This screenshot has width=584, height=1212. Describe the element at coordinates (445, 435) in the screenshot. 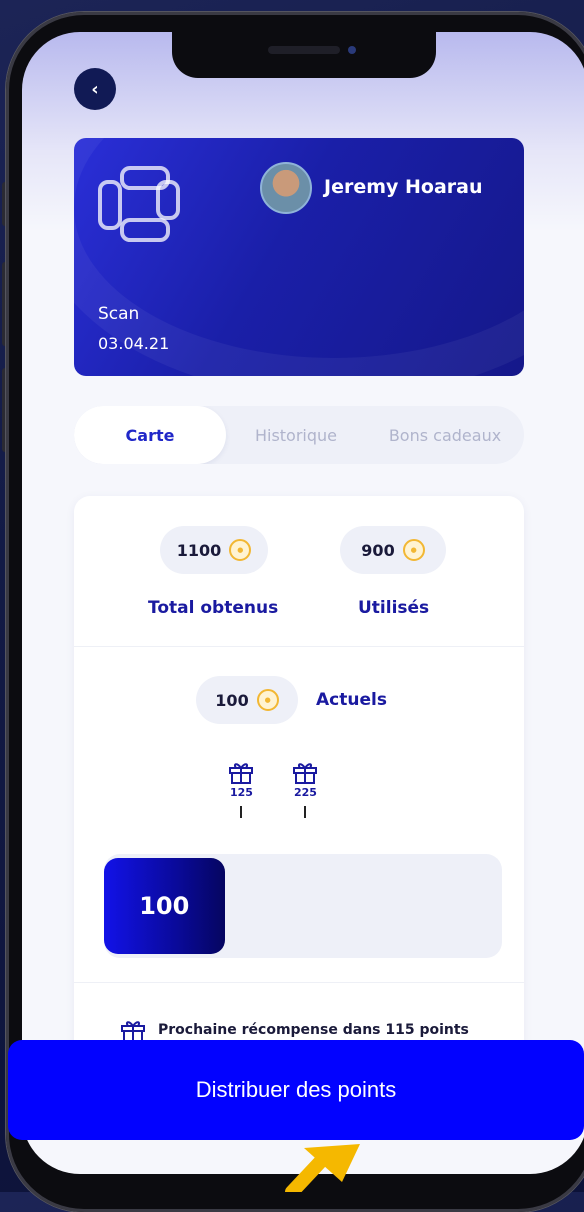

I see `tab-bons-cadeaux: Bons cadeaux` at that location.